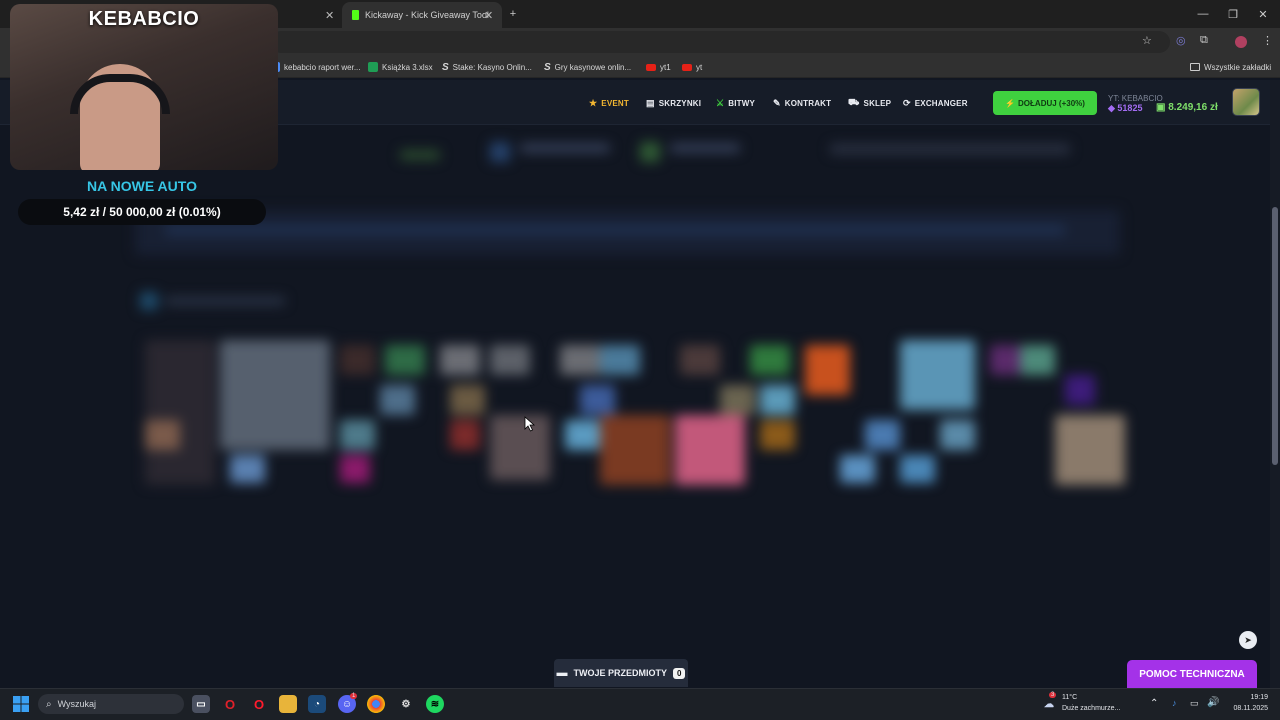 The height and width of the screenshot is (720, 1280). Describe the element at coordinates (700, 160) in the screenshot. I see `blurred-stats-panel` at that location.